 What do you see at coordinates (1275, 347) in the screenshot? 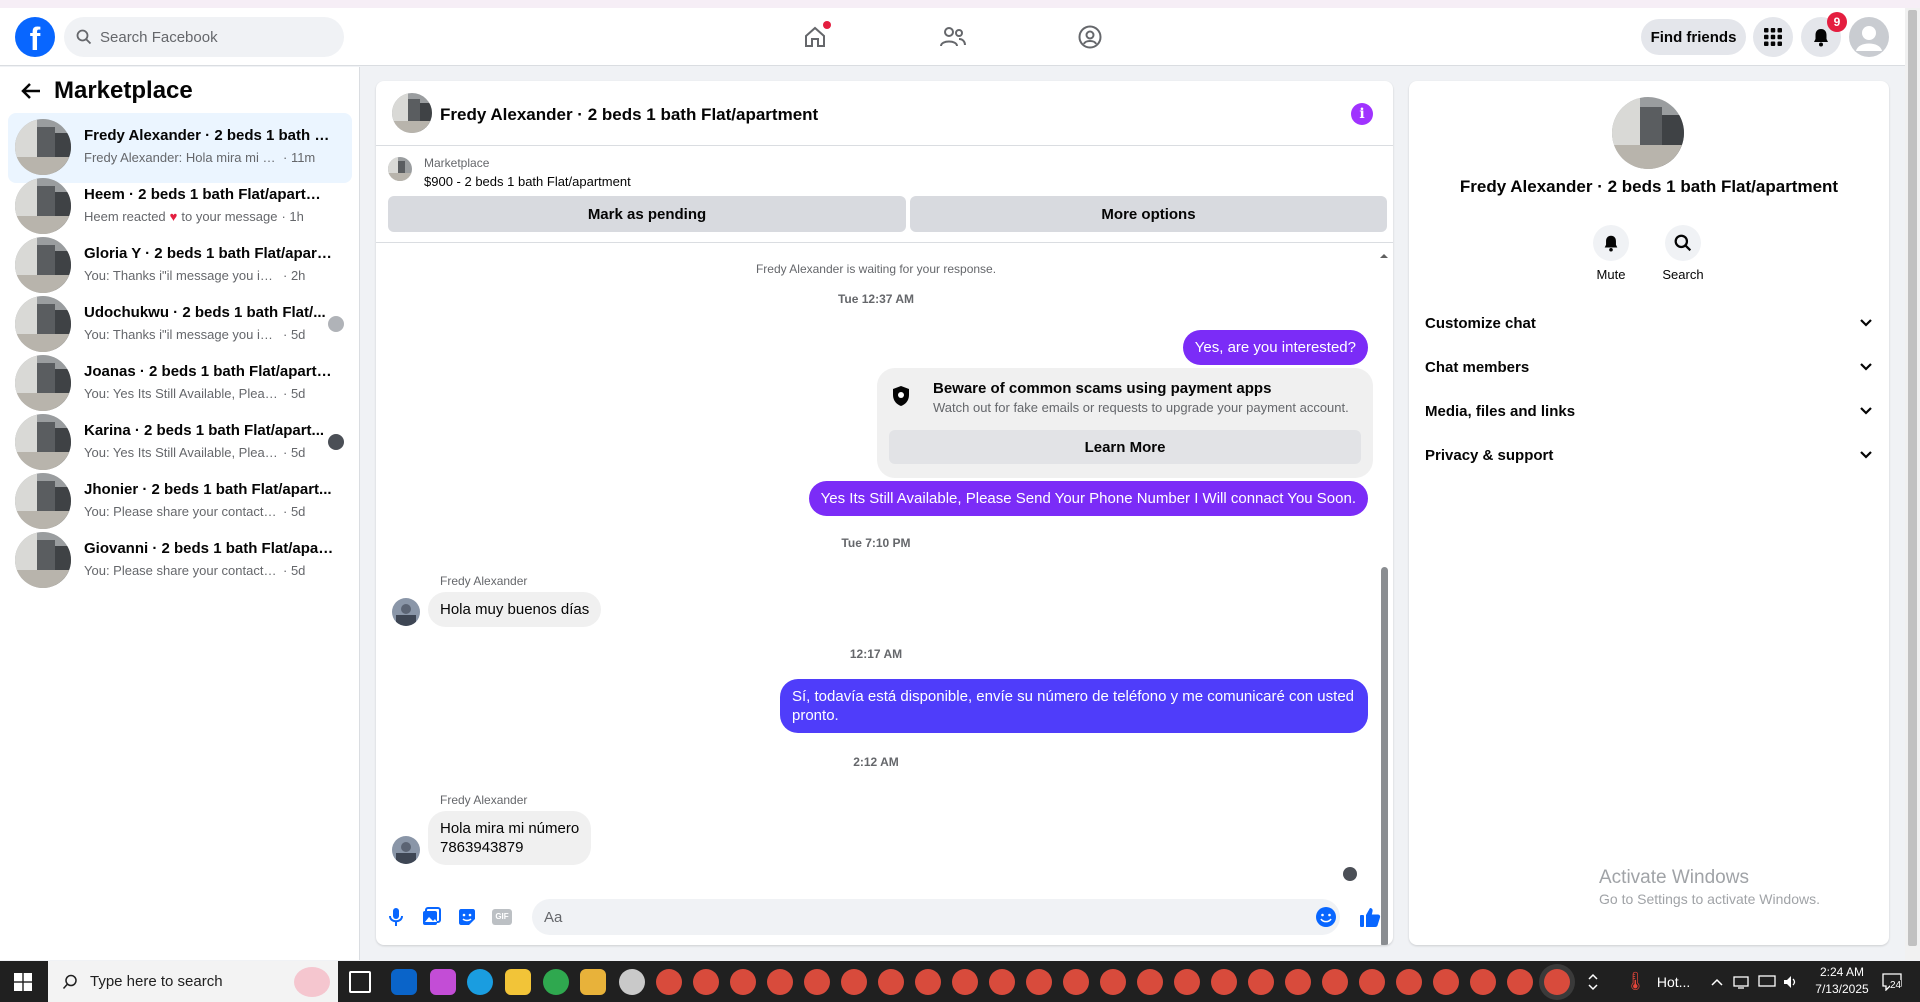
I see `outgoing-message: Yes, are you interested?` at bounding box center [1275, 347].